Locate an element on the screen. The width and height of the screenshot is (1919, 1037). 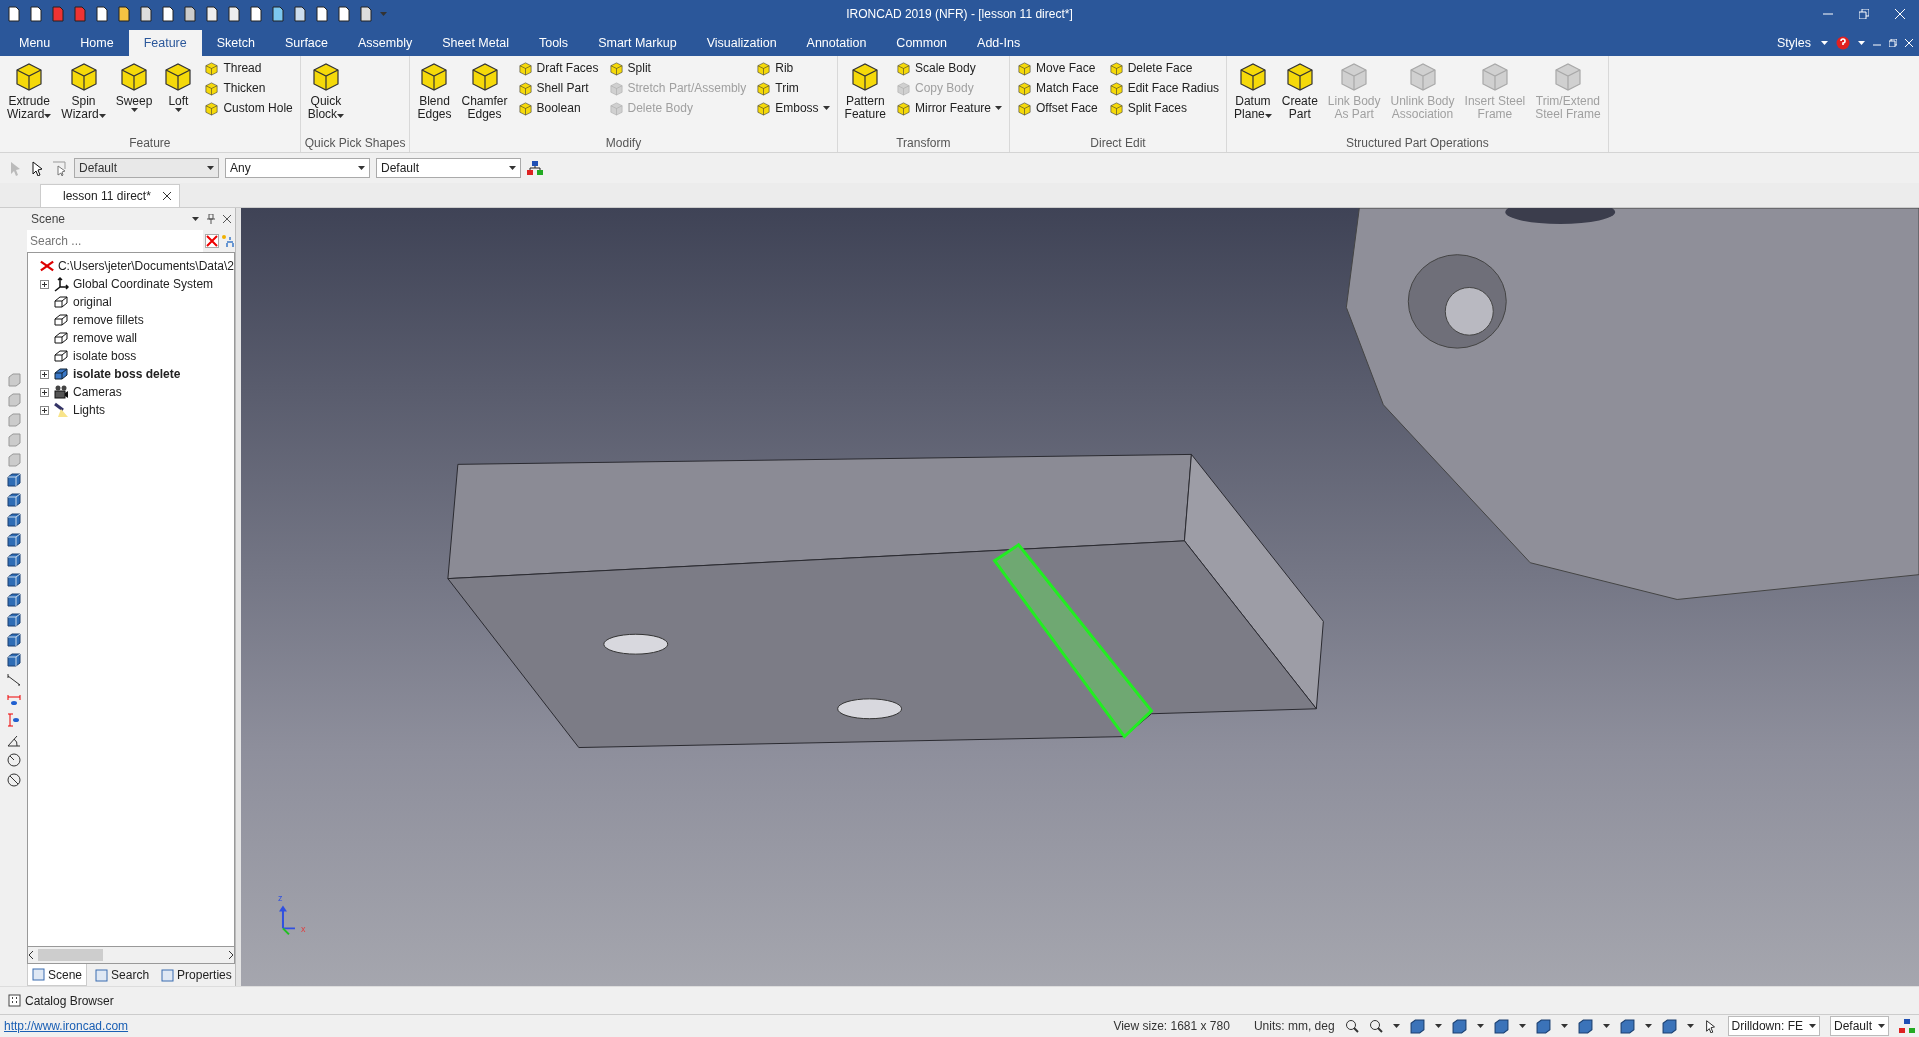
panel-tab: Properties is located at coordinates (196, 975).